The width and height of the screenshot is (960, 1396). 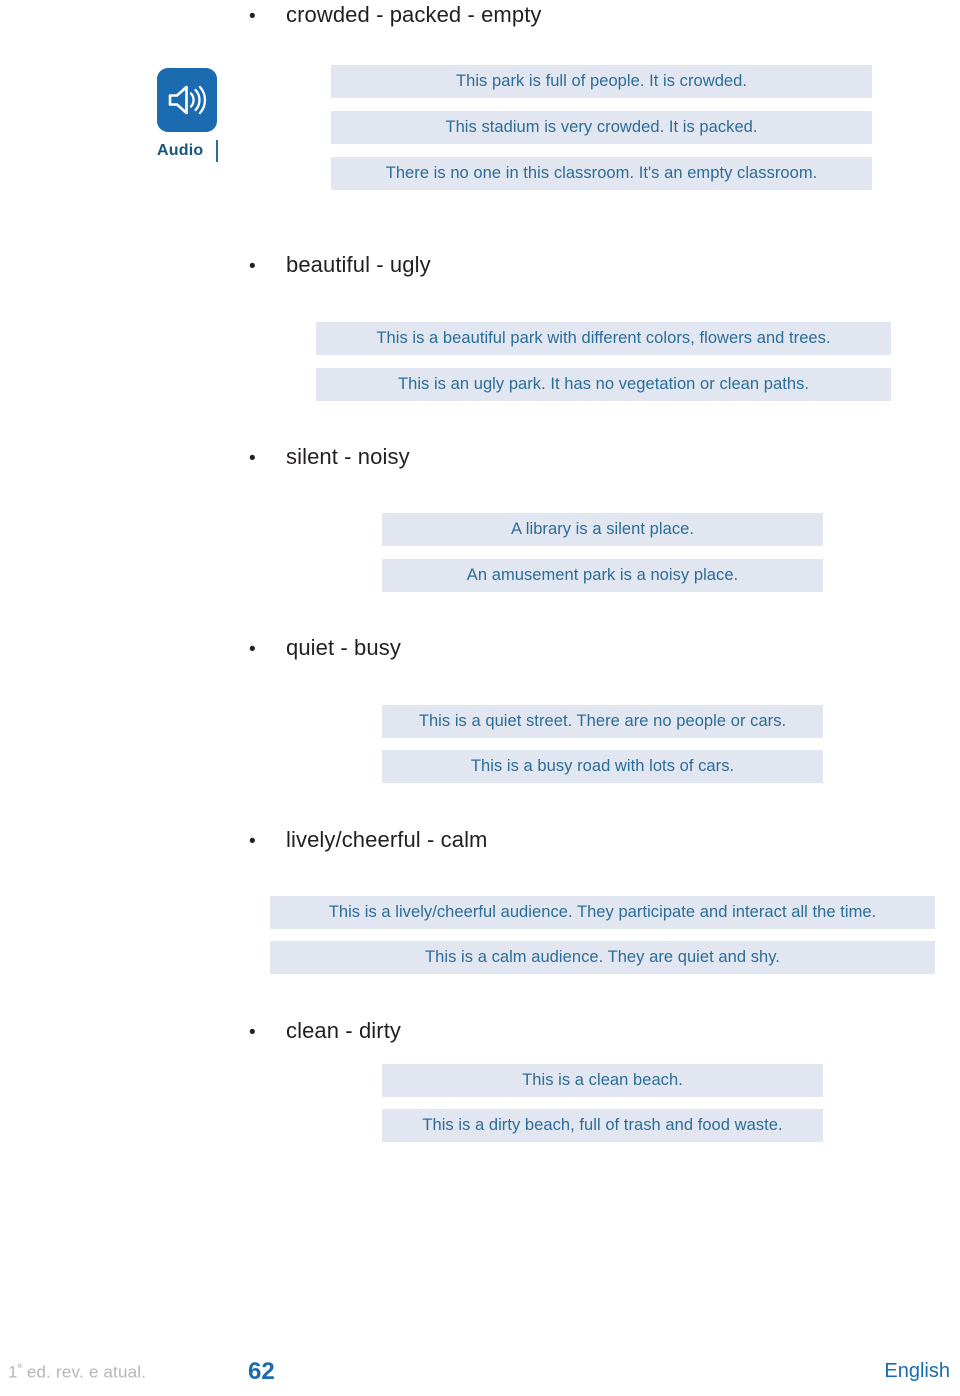 What do you see at coordinates (205, 151) in the screenshot?
I see `audio-caption-row: Audio` at bounding box center [205, 151].